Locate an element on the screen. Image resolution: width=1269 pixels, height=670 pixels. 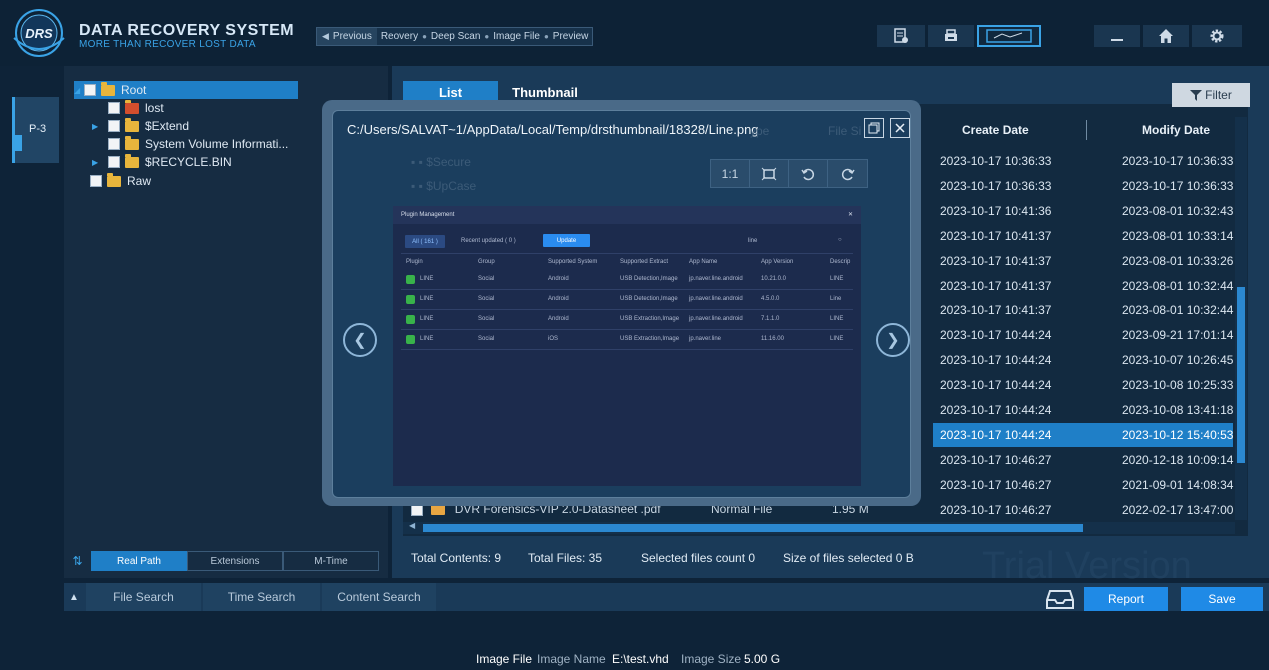
create-date-cell: 2023-10-17 10:41:37 is located at coordinates (996, 310).